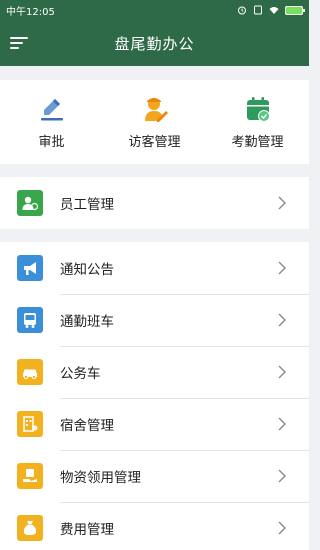  What do you see at coordinates (257, 142) in the screenshot?
I see `quick-label: 考勤管理` at bounding box center [257, 142].